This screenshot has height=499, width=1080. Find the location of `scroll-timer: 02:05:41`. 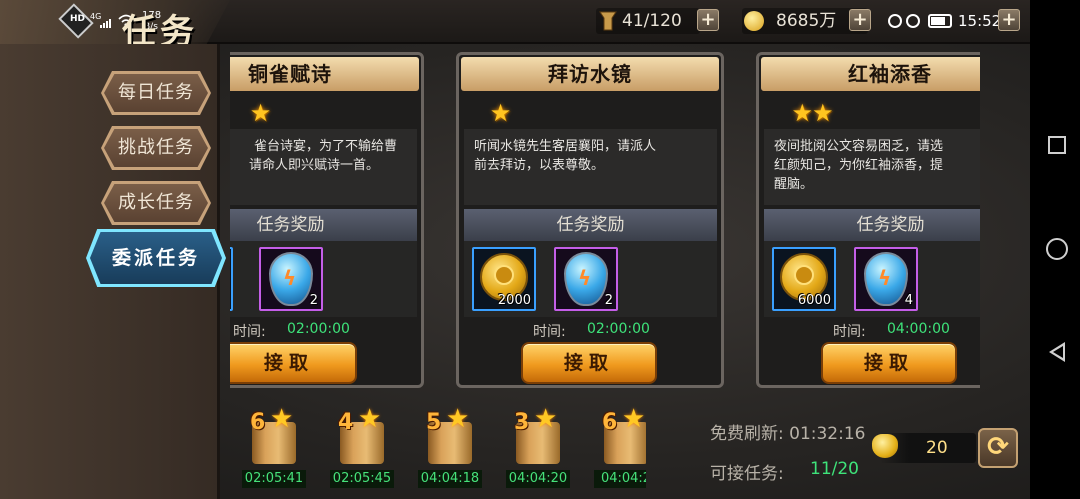

scroll-timer: 02:05:41 is located at coordinates (274, 479).